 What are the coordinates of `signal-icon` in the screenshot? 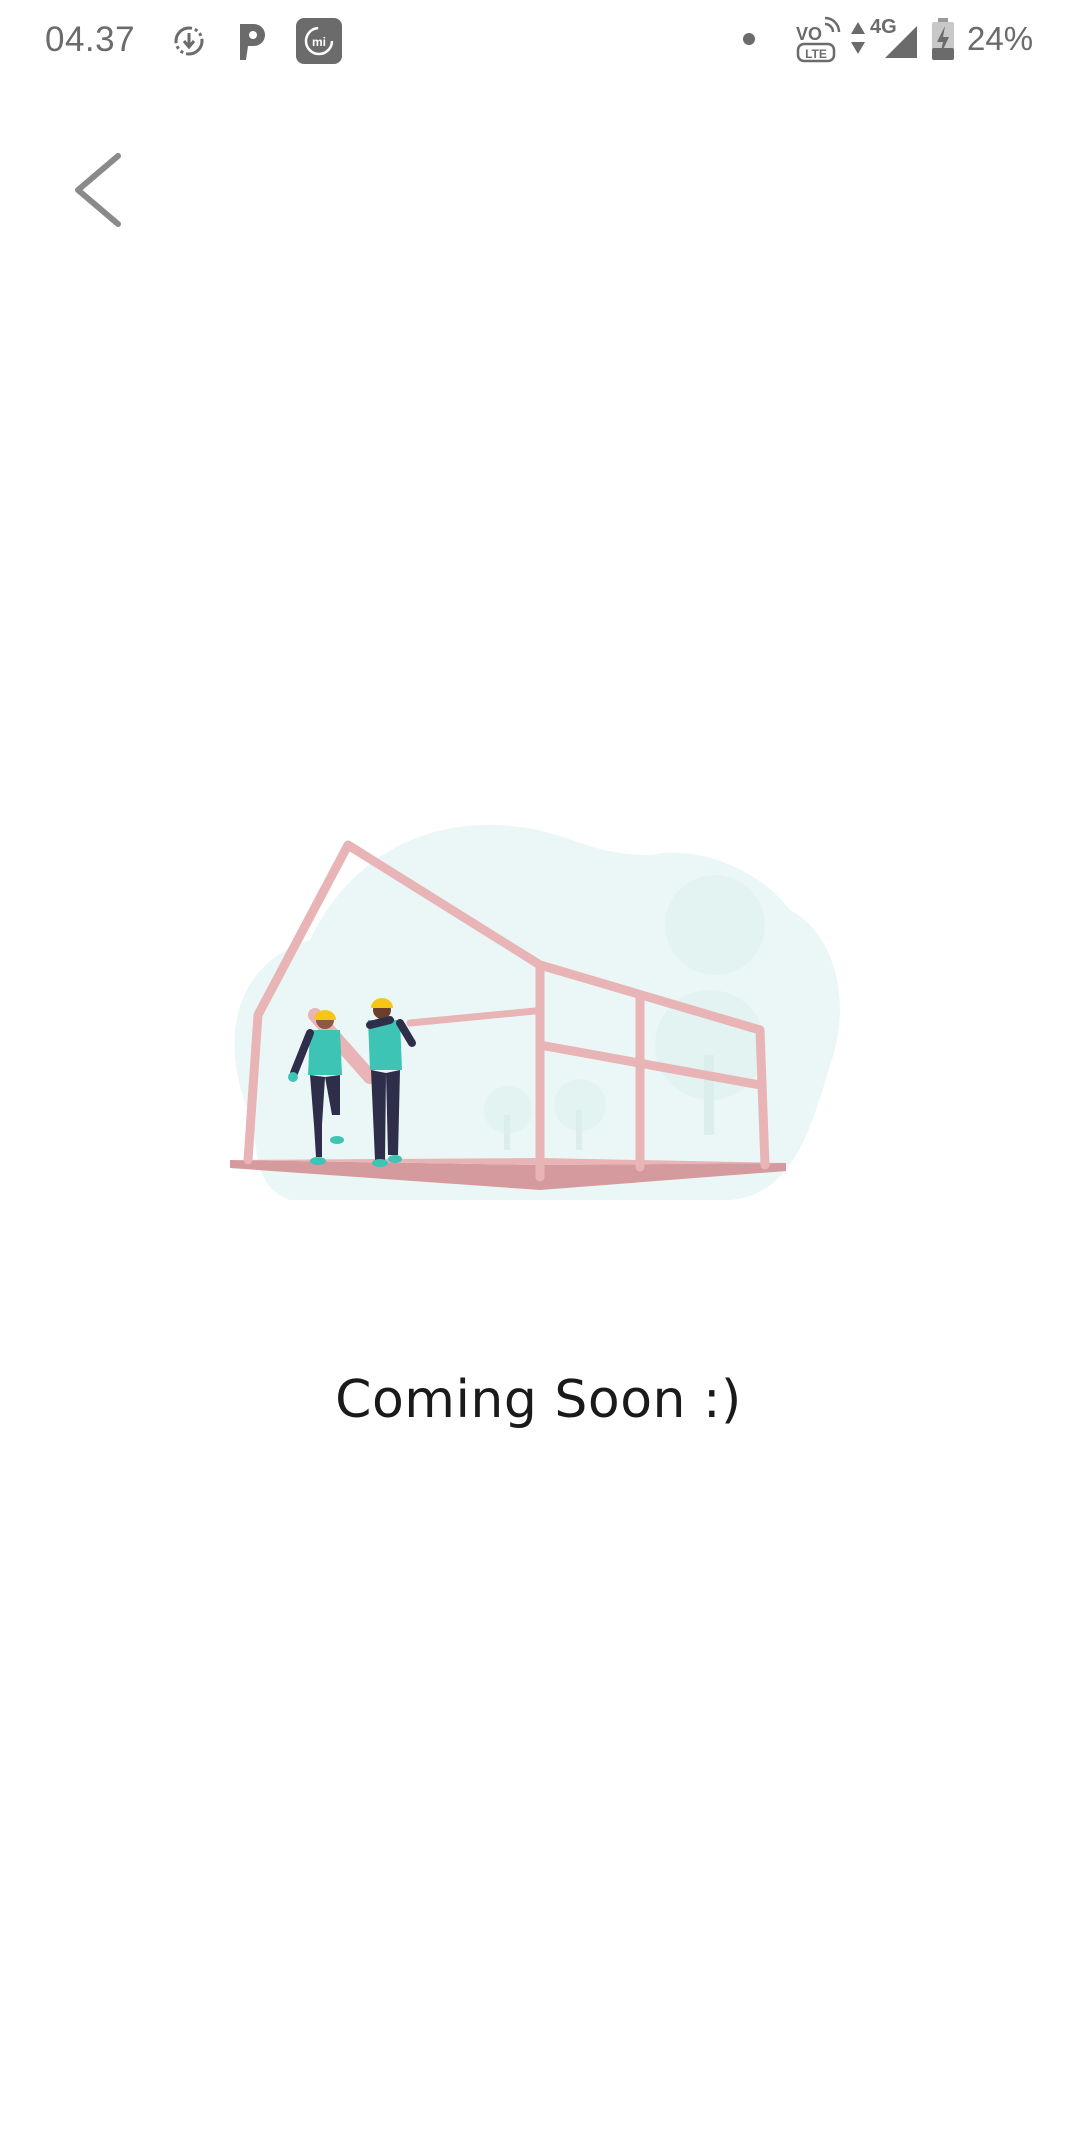 It's located at (901, 42).